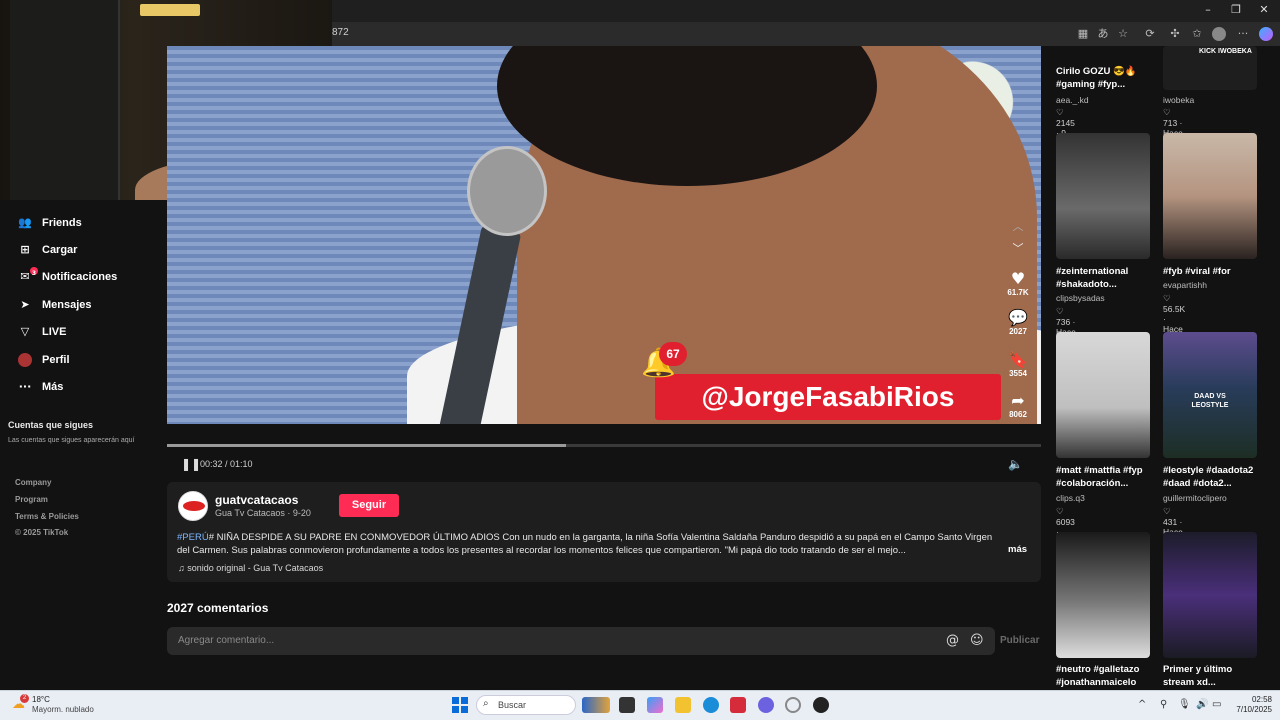  I want to click on sidebar-item-label: LIVE, so click(54, 332).